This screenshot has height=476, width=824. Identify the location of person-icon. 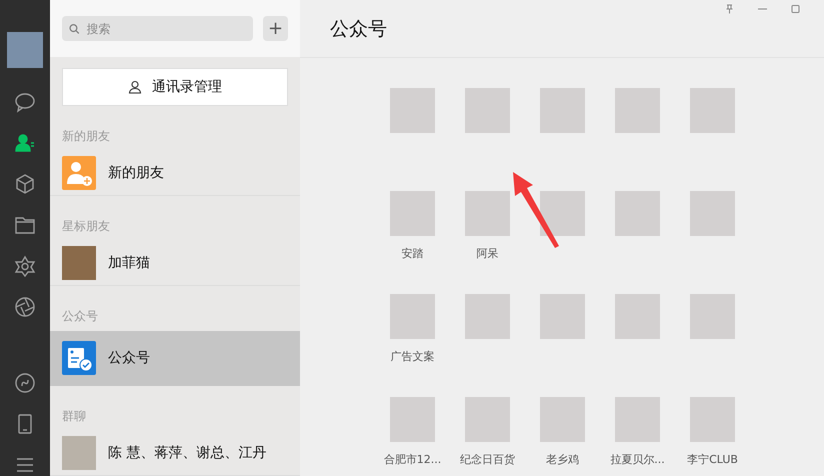
(135, 87).